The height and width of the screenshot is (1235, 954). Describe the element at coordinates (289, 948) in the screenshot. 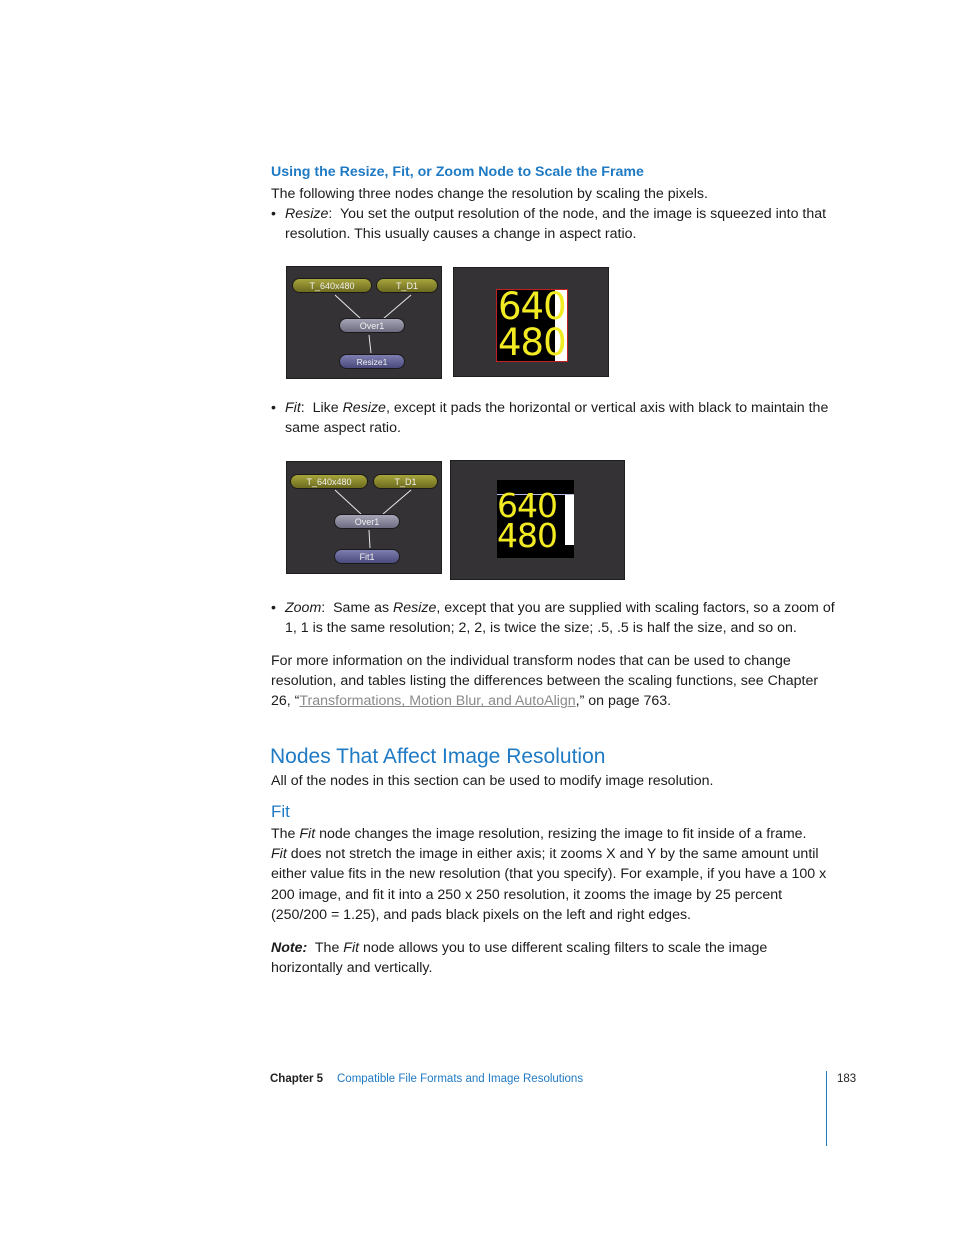

I see `note-label: Note:` at that location.